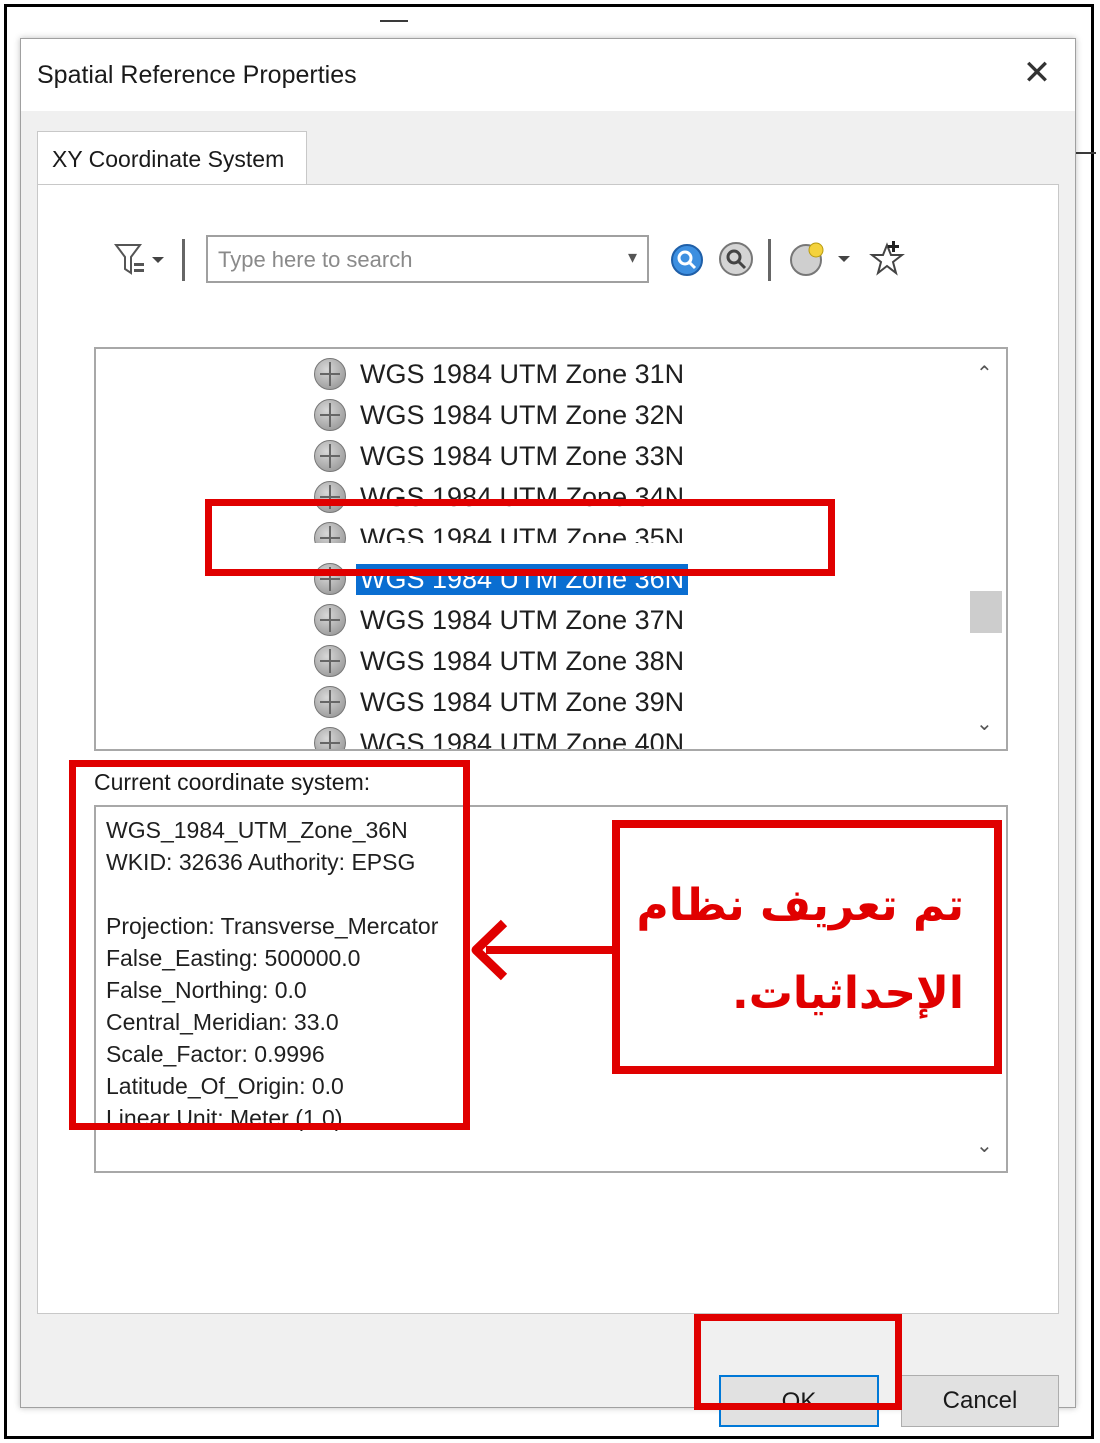 Image resolution: width=1100 pixels, height=1443 pixels. What do you see at coordinates (522, 702) in the screenshot?
I see `list-item-label: WGS 1984 UTM Zone 39N` at bounding box center [522, 702].